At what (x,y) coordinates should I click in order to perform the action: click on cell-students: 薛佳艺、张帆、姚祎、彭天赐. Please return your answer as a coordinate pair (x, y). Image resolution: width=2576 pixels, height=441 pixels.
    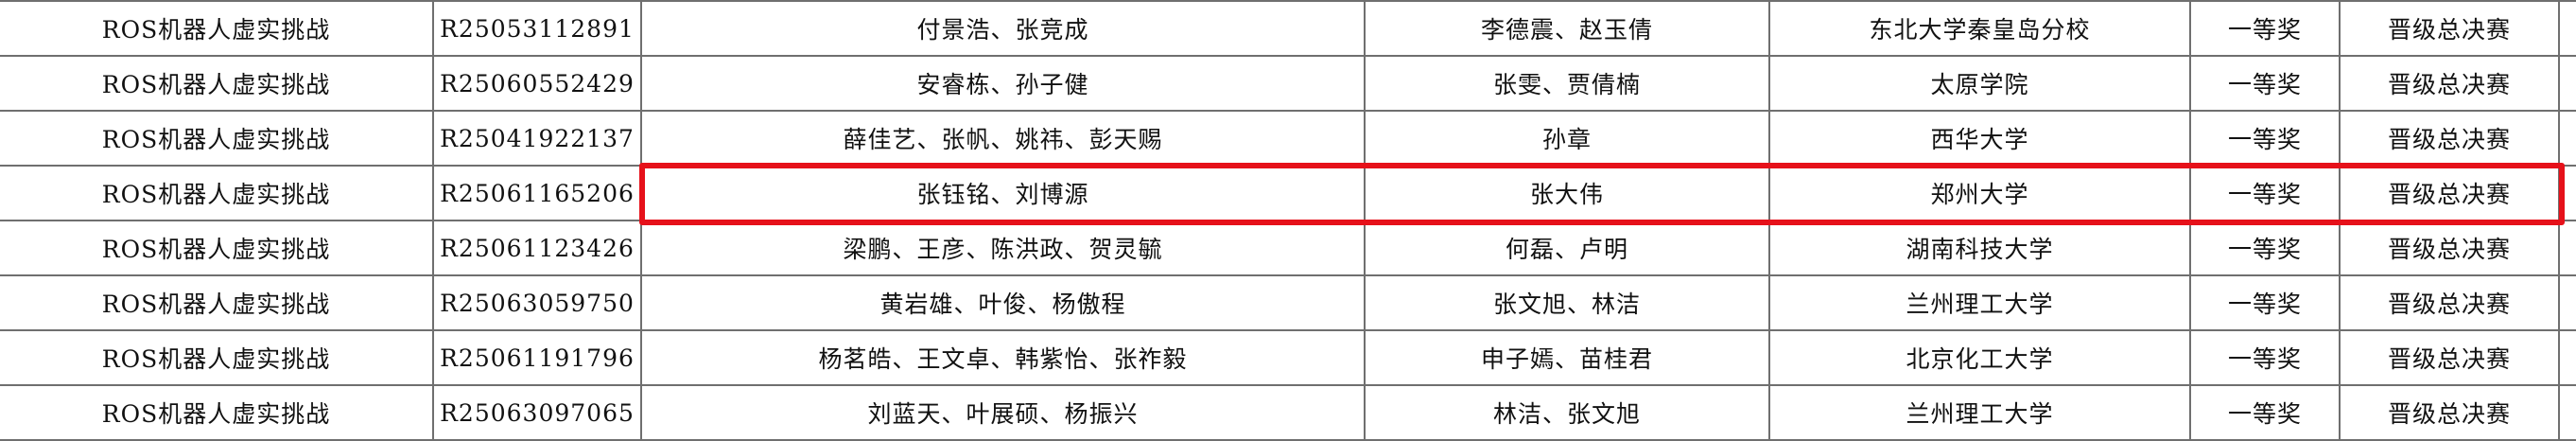
    Looking at the image, I should click on (1003, 139).